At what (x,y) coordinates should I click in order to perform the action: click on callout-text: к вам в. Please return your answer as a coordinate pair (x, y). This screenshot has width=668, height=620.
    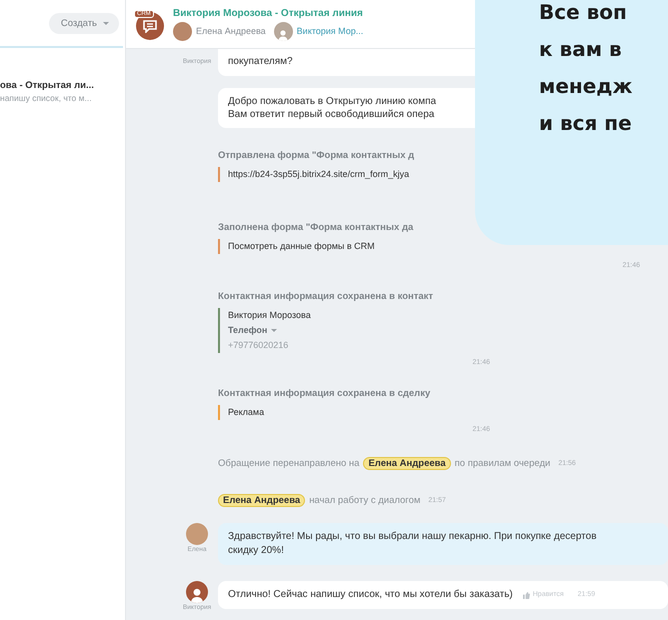
    Looking at the image, I should click on (581, 49).